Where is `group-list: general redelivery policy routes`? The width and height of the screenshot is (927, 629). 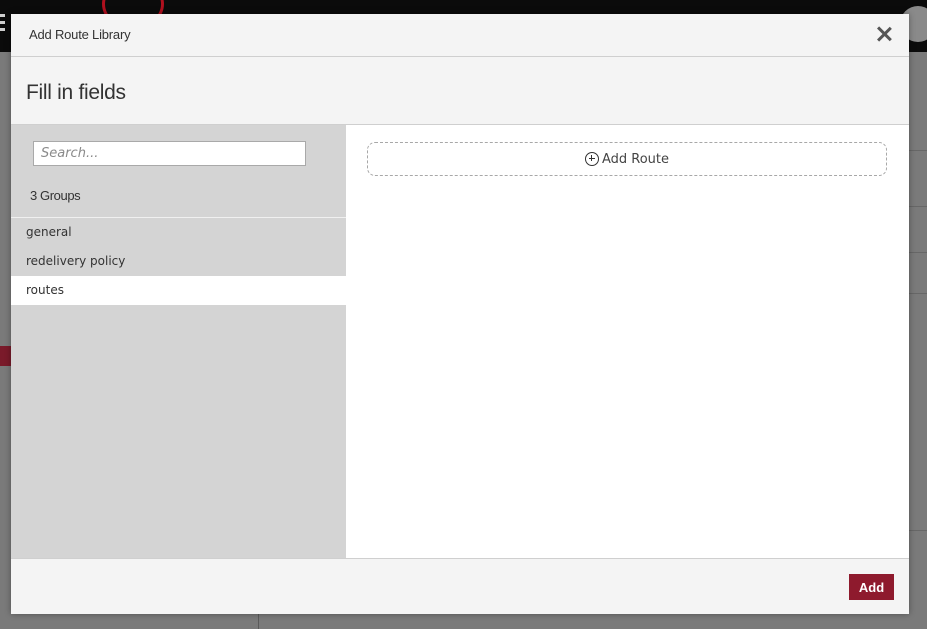 group-list: general redelivery policy routes is located at coordinates (178, 261).